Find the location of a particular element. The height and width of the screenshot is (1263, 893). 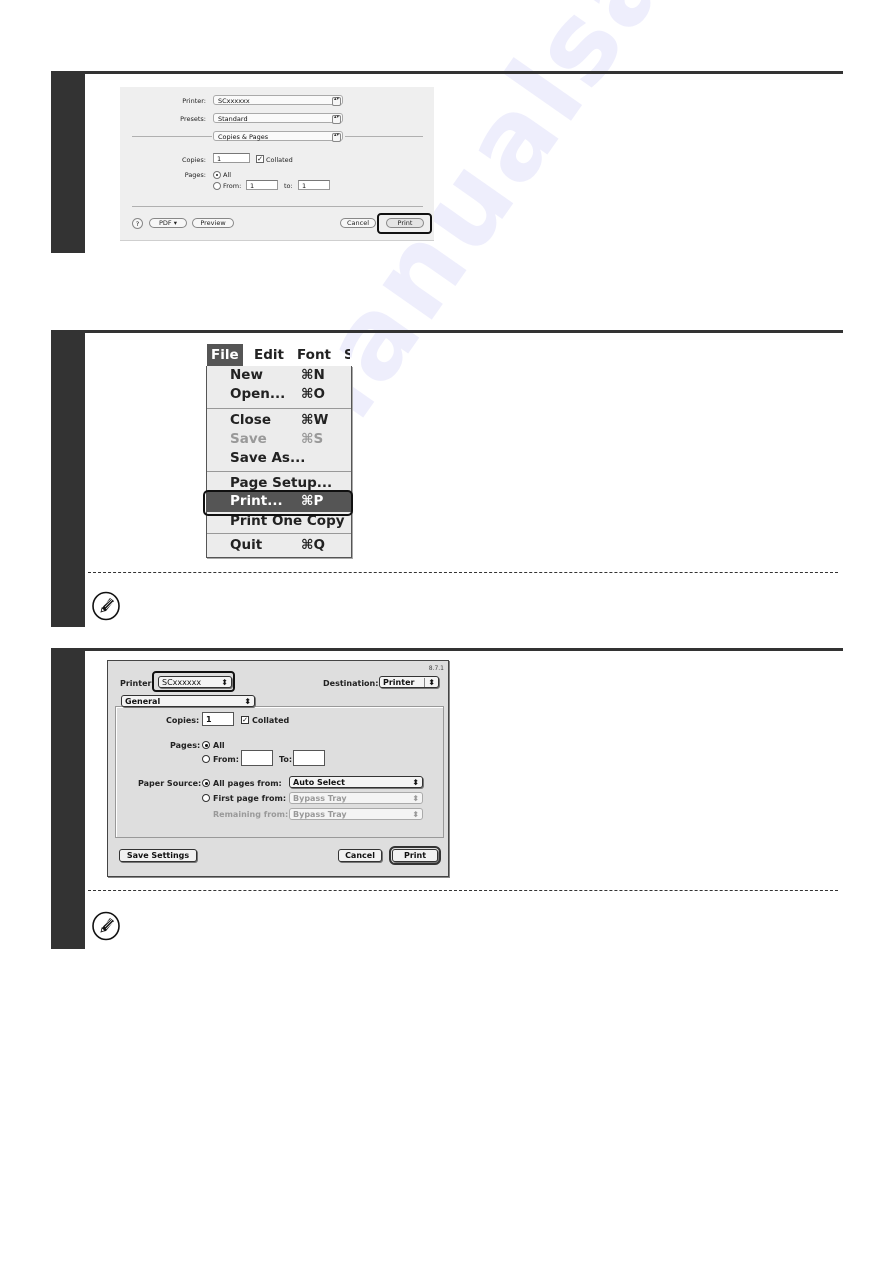

menu-item-label: Quit is located at coordinates (246, 545).